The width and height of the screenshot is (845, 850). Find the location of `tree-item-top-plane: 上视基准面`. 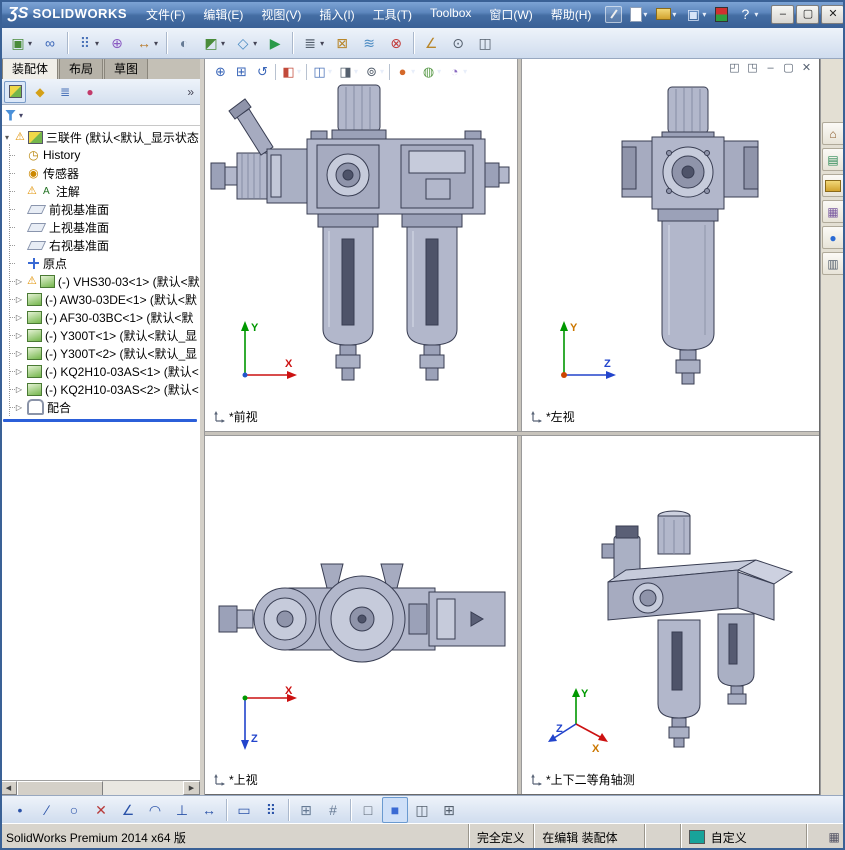

tree-item-top-plane: 上视基准面 is located at coordinates (100, 227).